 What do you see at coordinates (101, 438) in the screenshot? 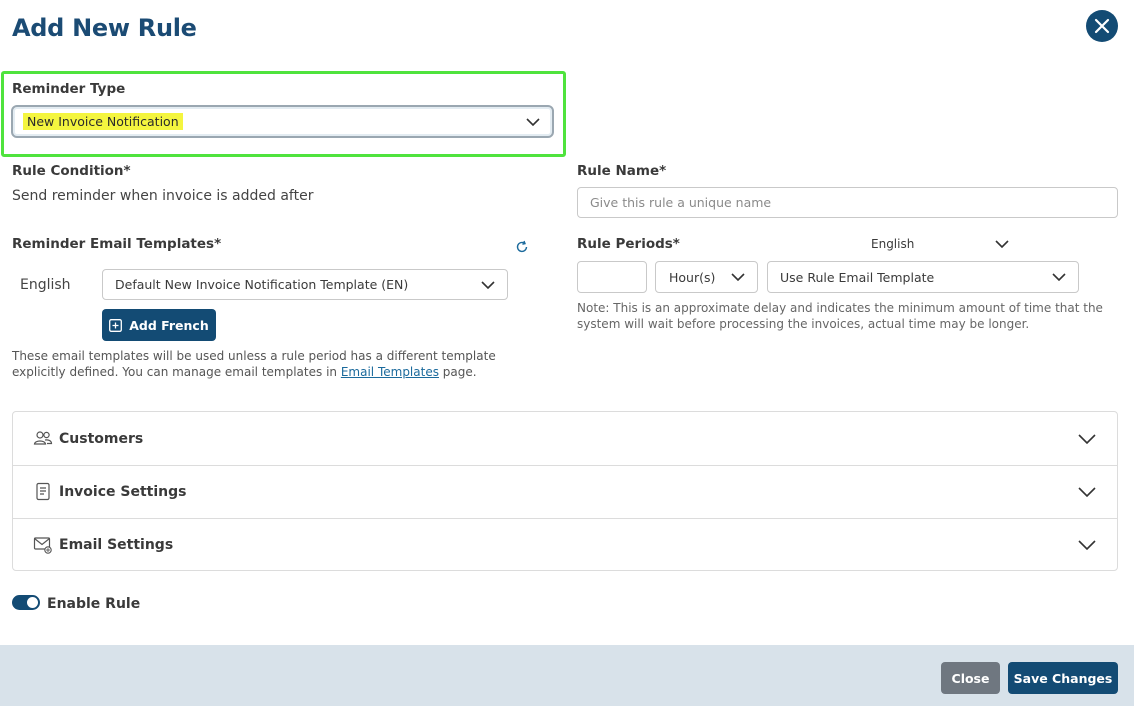
I see `section-label: Customers` at bounding box center [101, 438].